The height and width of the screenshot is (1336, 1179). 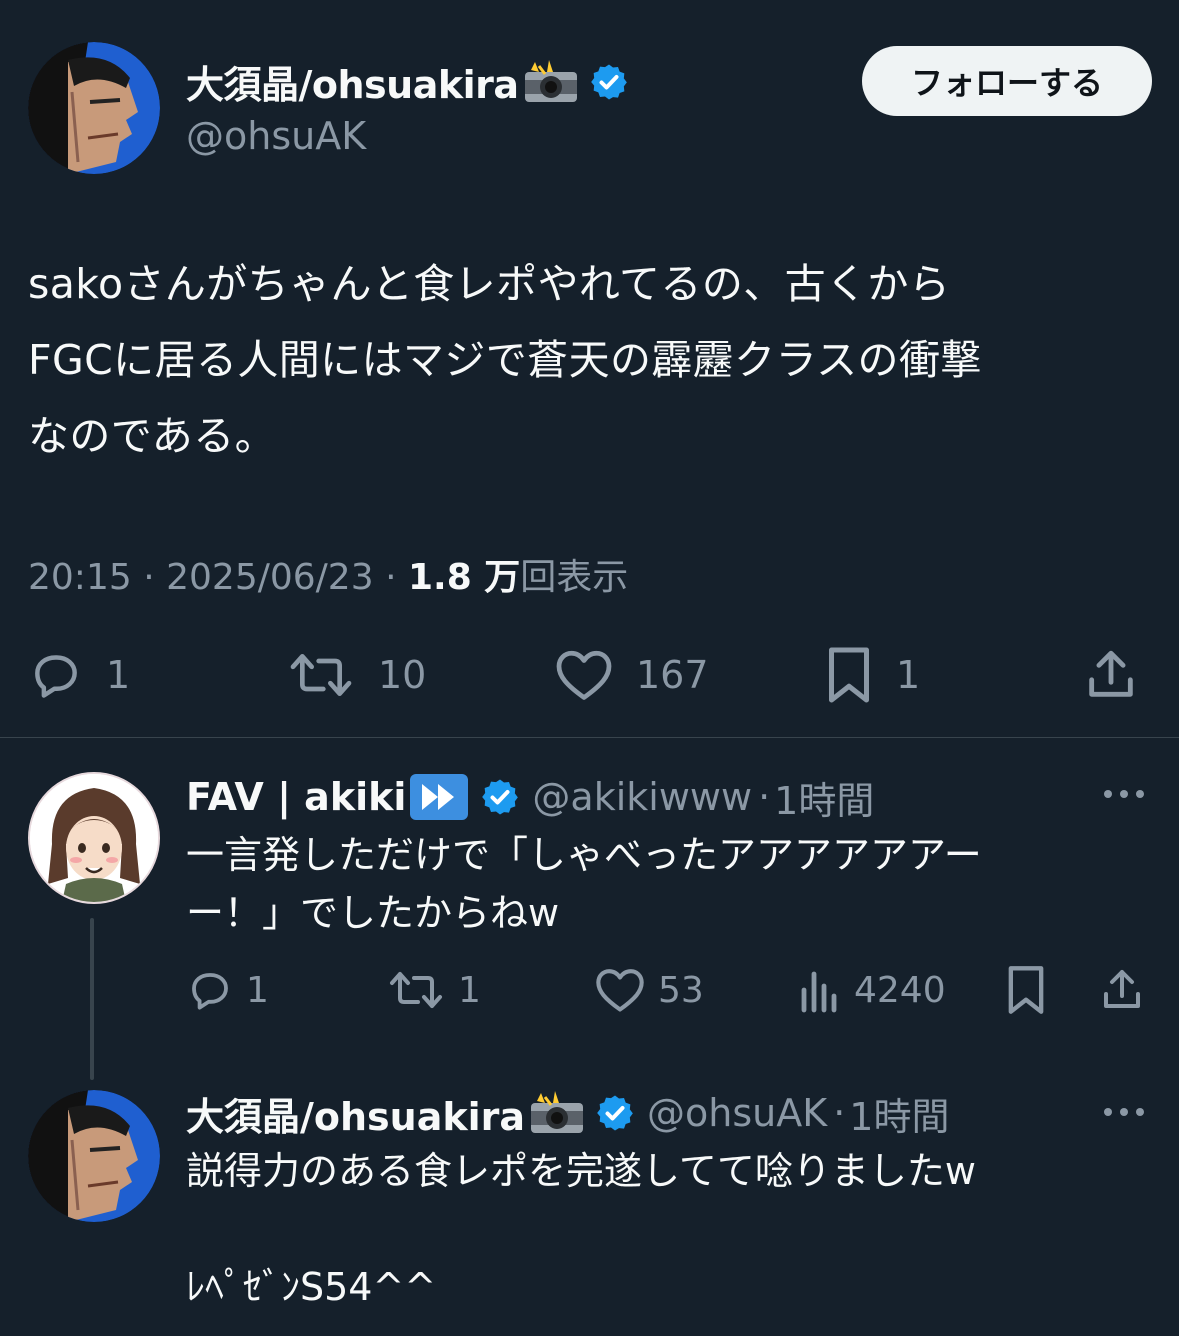 I want to click on author-display-name: 大須晶/ohsuakira, so click(x=352, y=81).